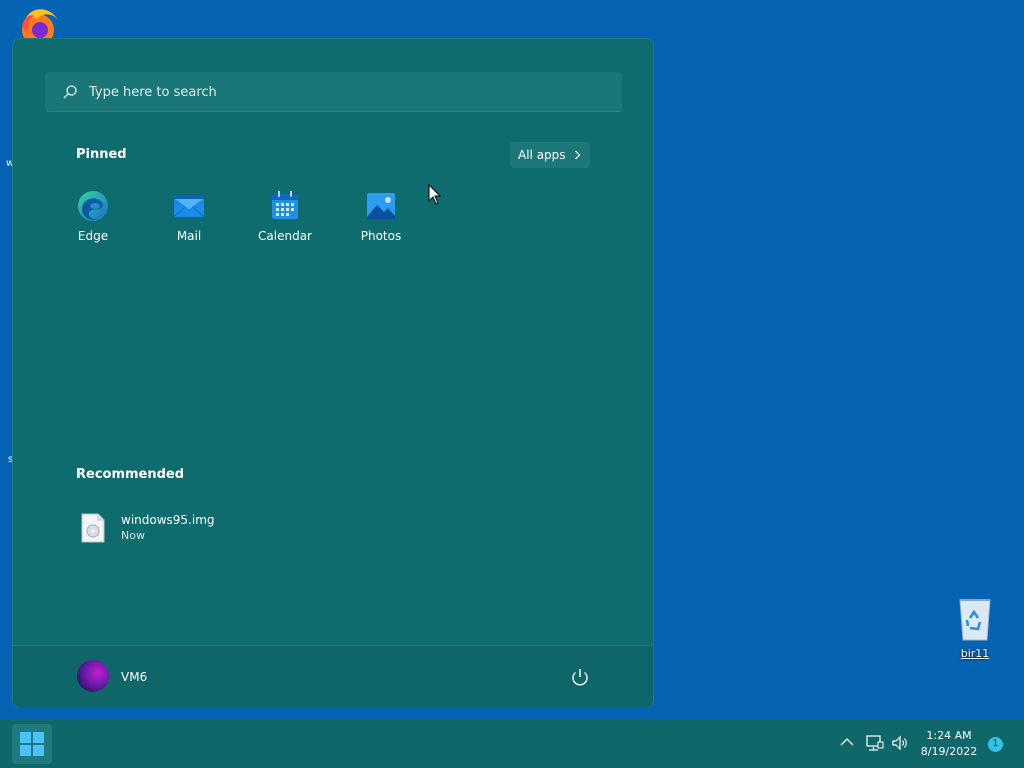 The width and height of the screenshot is (1024, 768). What do you see at coordinates (512, 744) in the screenshot?
I see `taskbar: 1:24 AM 8/19/2022 1` at bounding box center [512, 744].